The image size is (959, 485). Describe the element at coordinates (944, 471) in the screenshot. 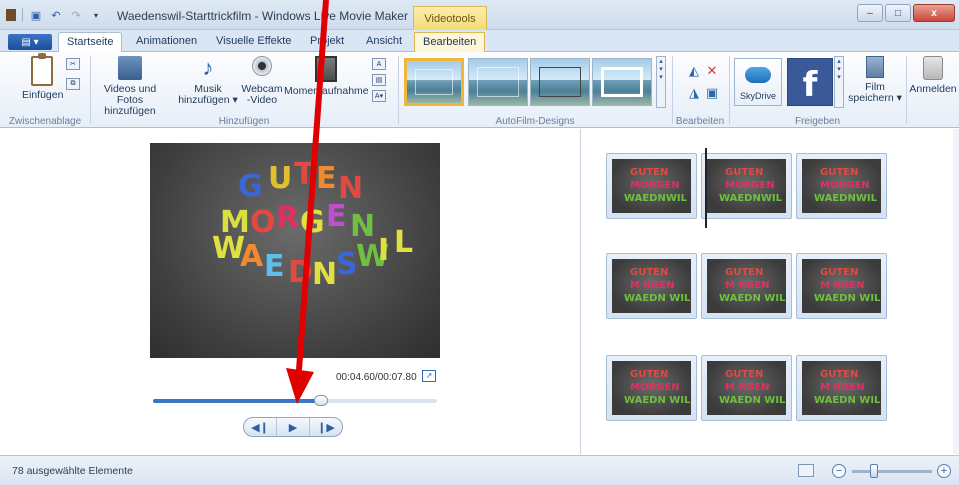

I see `zoom-in-button: +` at that location.